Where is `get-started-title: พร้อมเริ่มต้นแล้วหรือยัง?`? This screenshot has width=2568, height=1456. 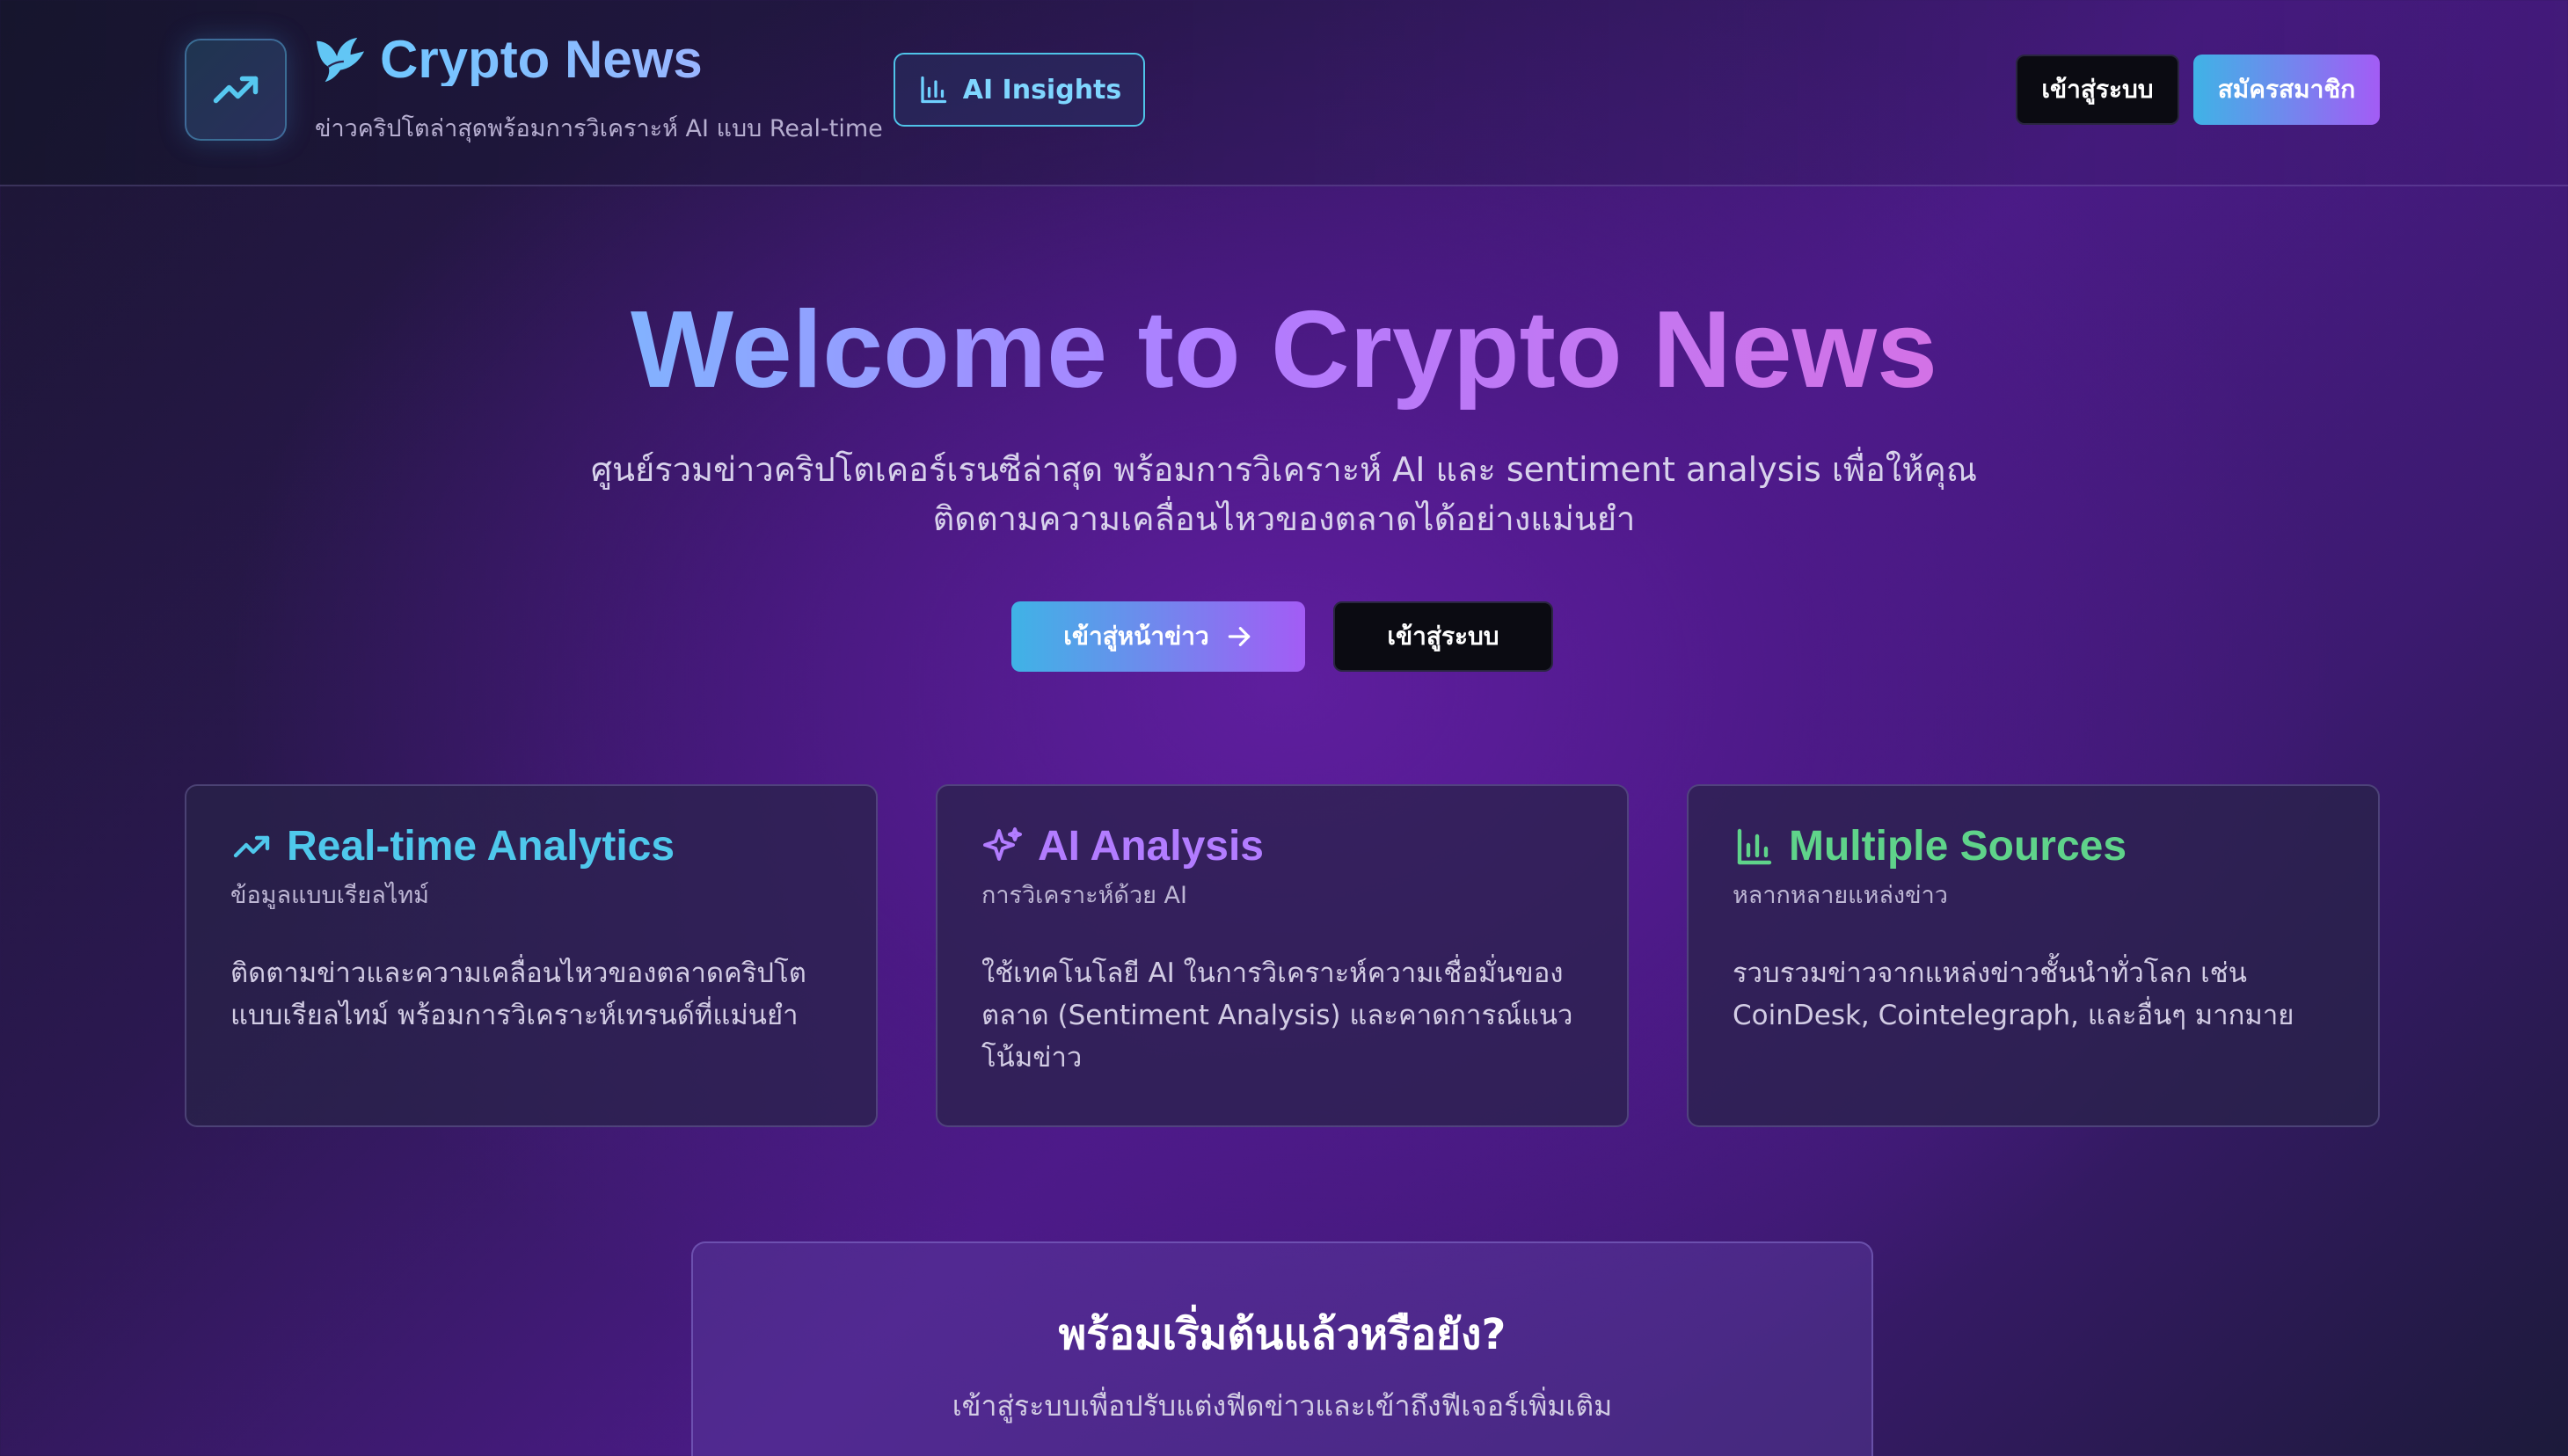 get-started-title: พร้อมเริ่มต้นแล้วหรือยัง? is located at coordinates (1282, 1334).